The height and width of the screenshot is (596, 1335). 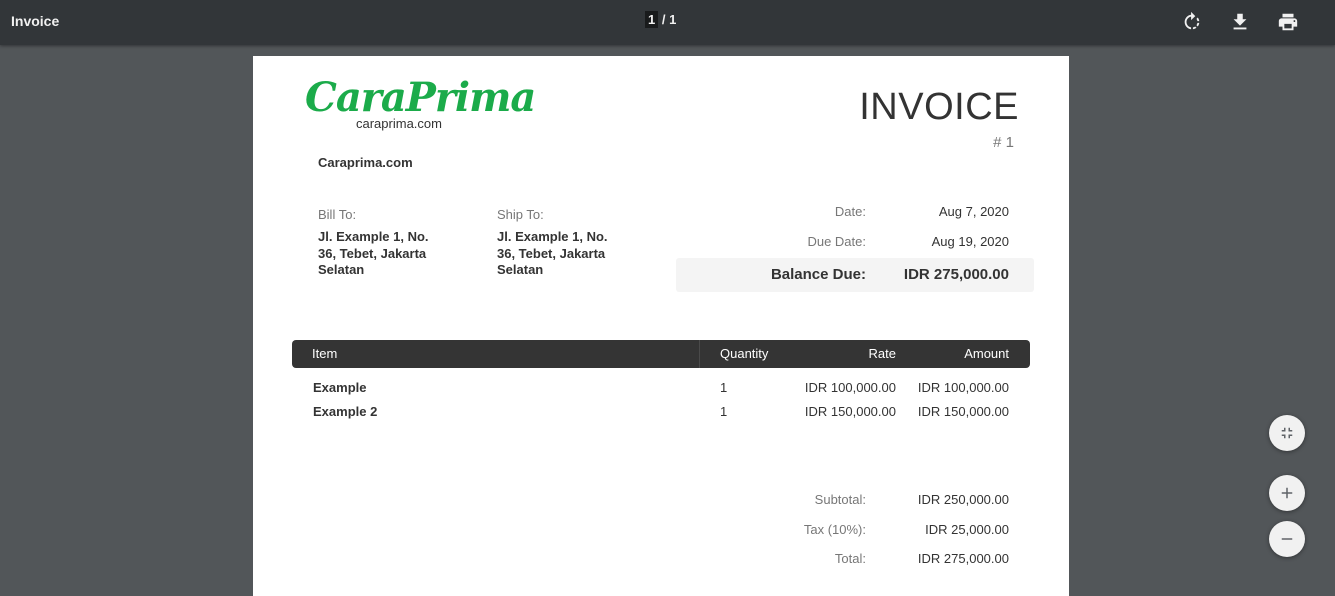 I want to click on logo-subtitle: caraprima.com, so click(x=399, y=123).